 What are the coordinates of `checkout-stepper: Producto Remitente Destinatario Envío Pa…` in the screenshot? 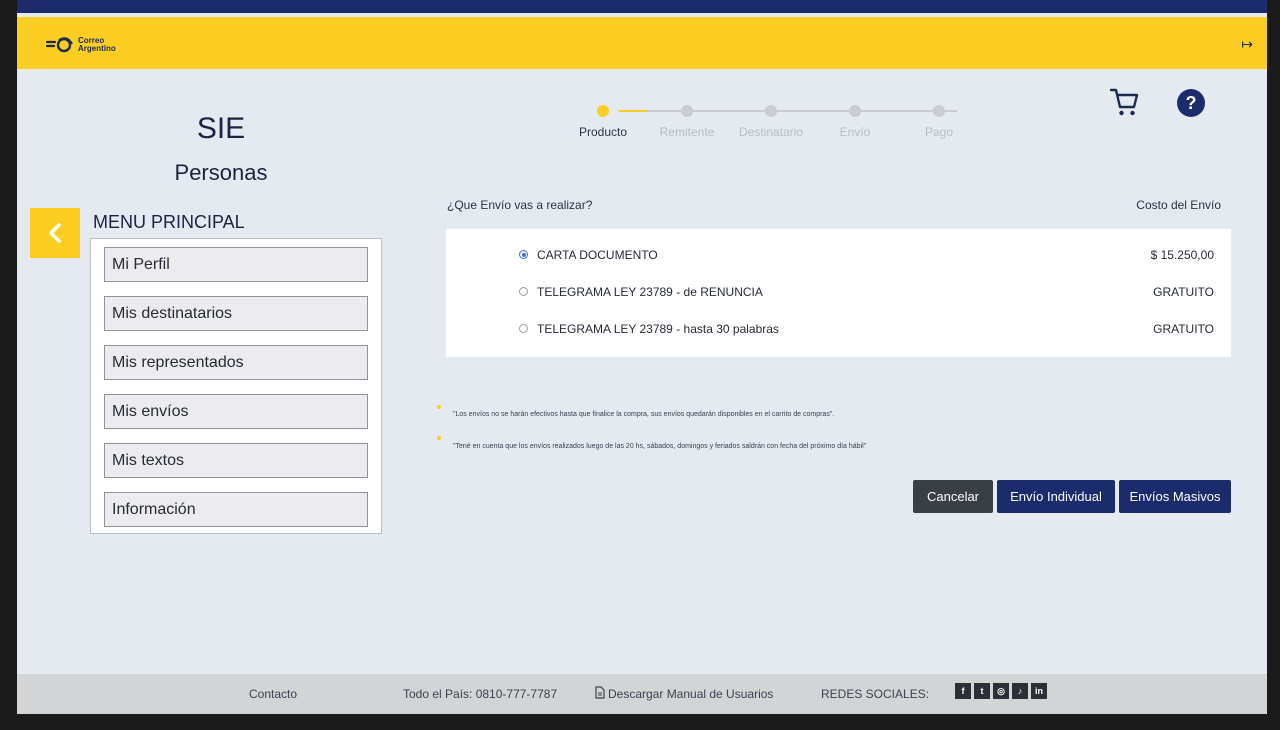 It's located at (777, 125).